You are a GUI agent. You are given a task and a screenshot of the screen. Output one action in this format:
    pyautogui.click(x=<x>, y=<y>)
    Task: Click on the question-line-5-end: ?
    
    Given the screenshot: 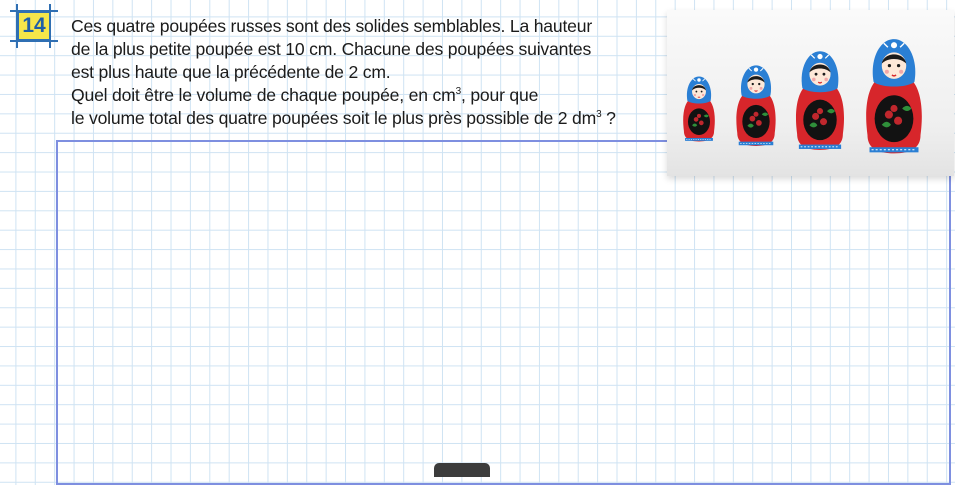 What is the action you would take?
    pyautogui.click(x=608, y=118)
    